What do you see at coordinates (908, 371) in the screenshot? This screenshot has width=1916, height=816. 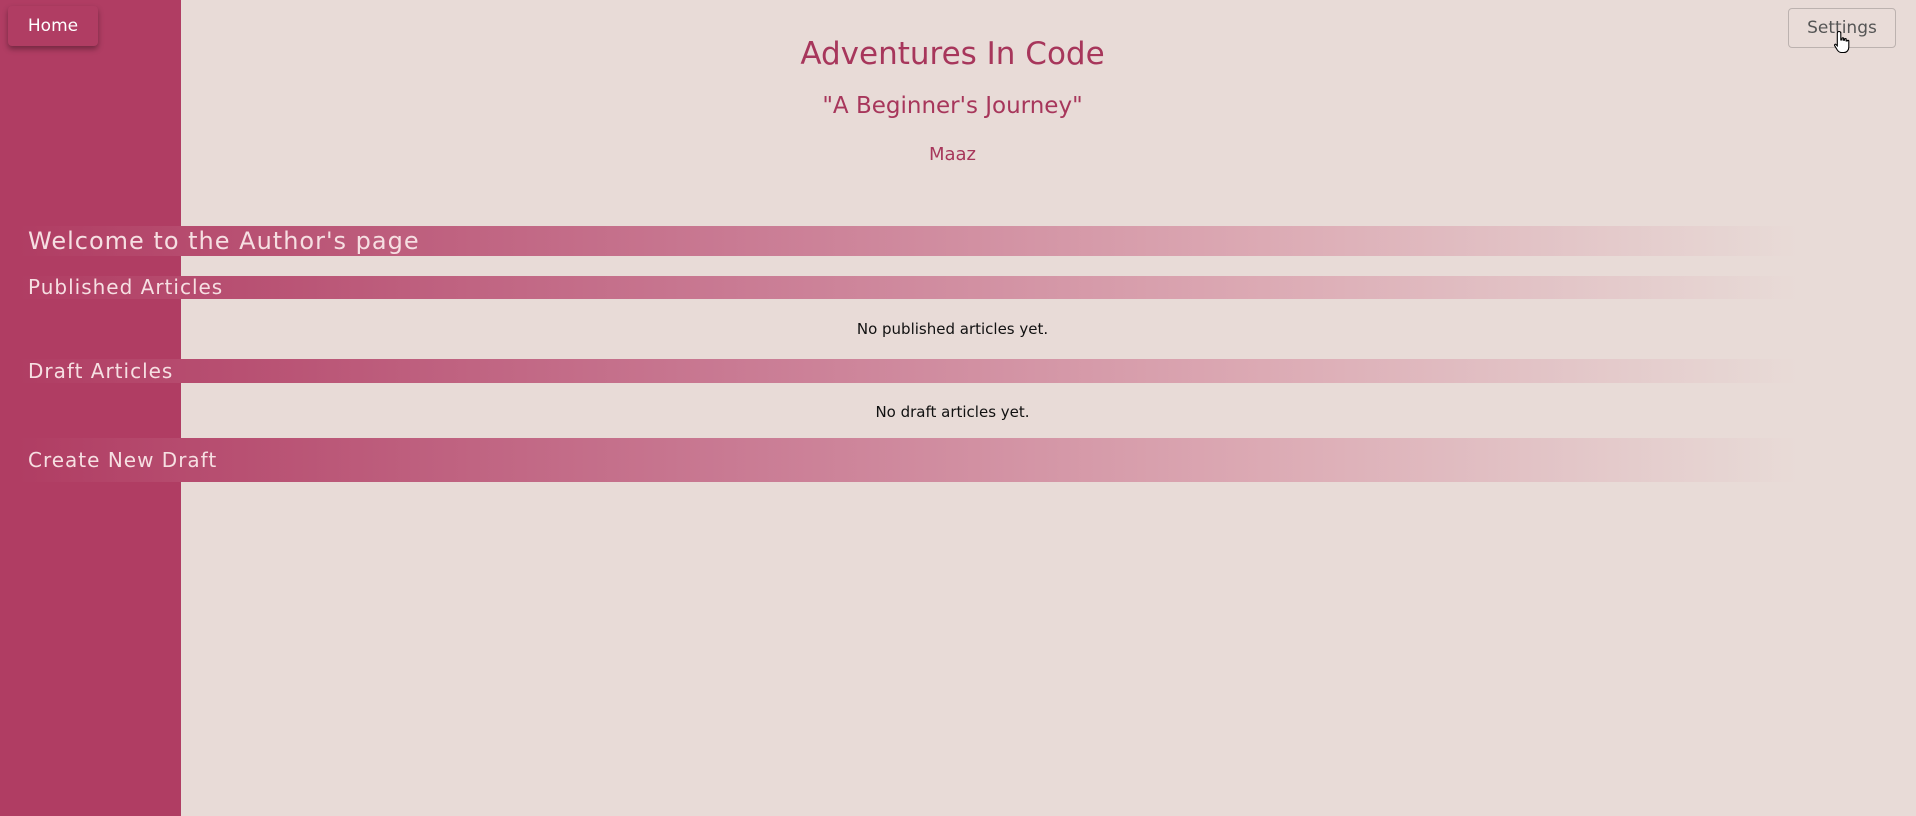 I see `draft-articles-heading: Draft Articles` at bounding box center [908, 371].